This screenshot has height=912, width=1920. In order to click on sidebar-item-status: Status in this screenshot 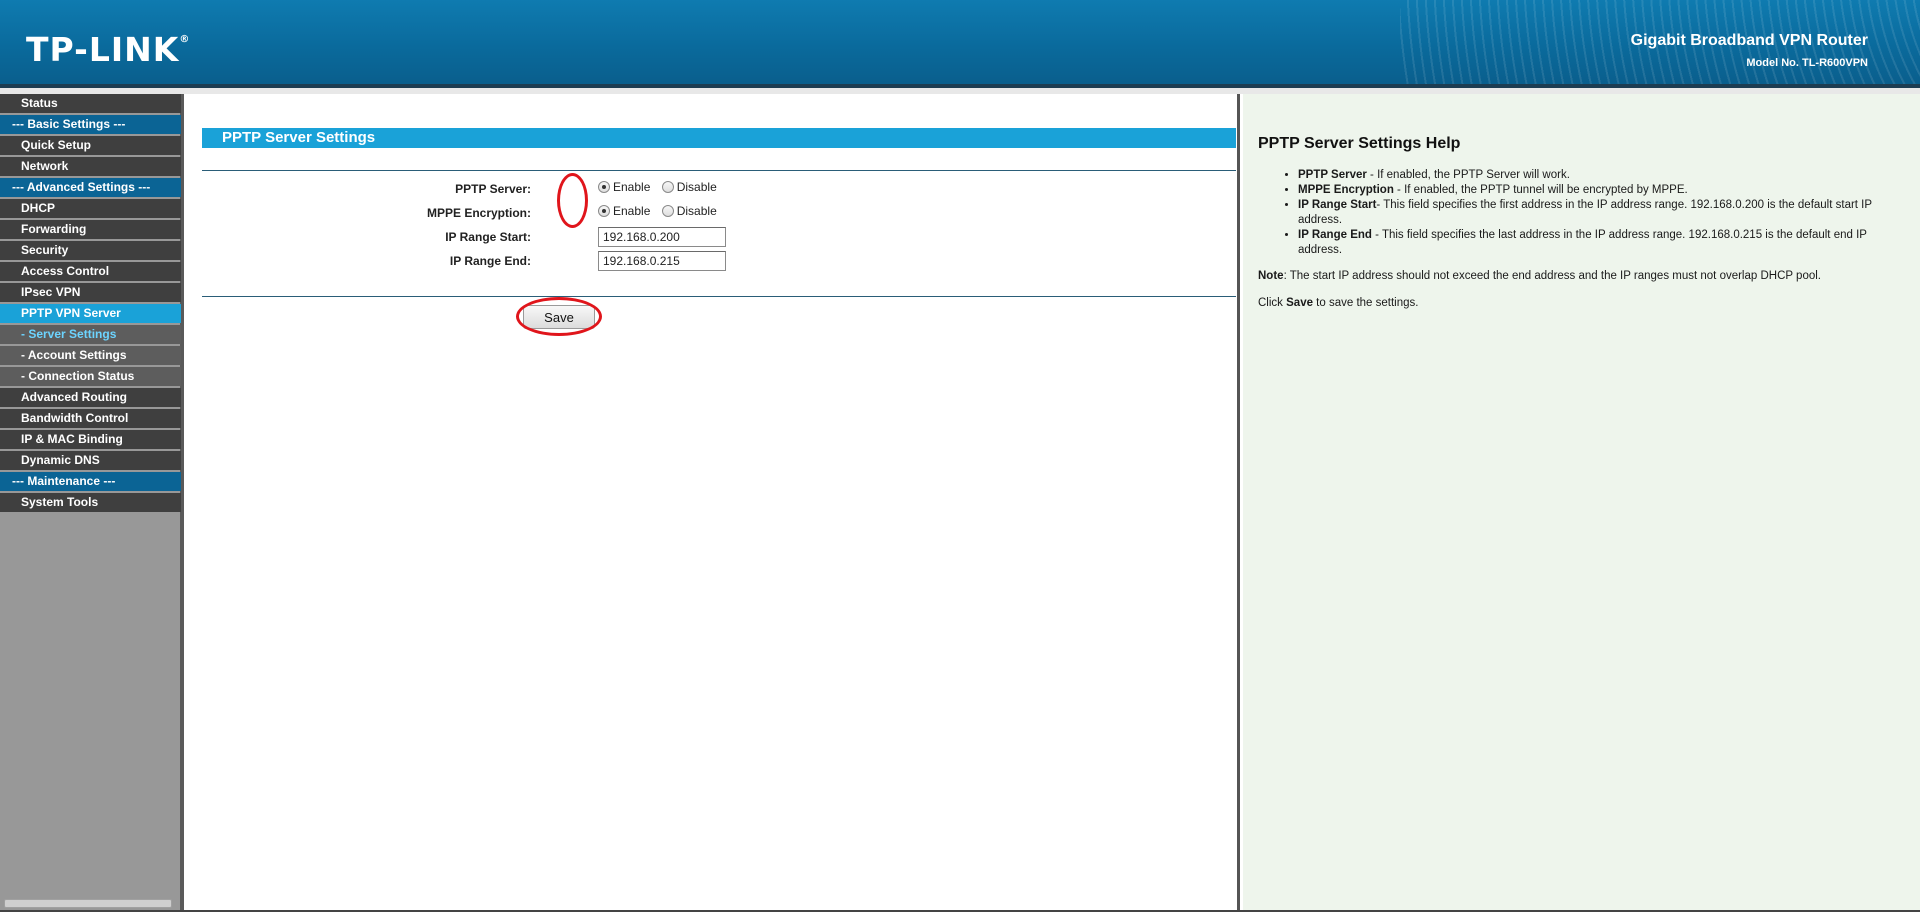, I will do `click(90, 103)`.